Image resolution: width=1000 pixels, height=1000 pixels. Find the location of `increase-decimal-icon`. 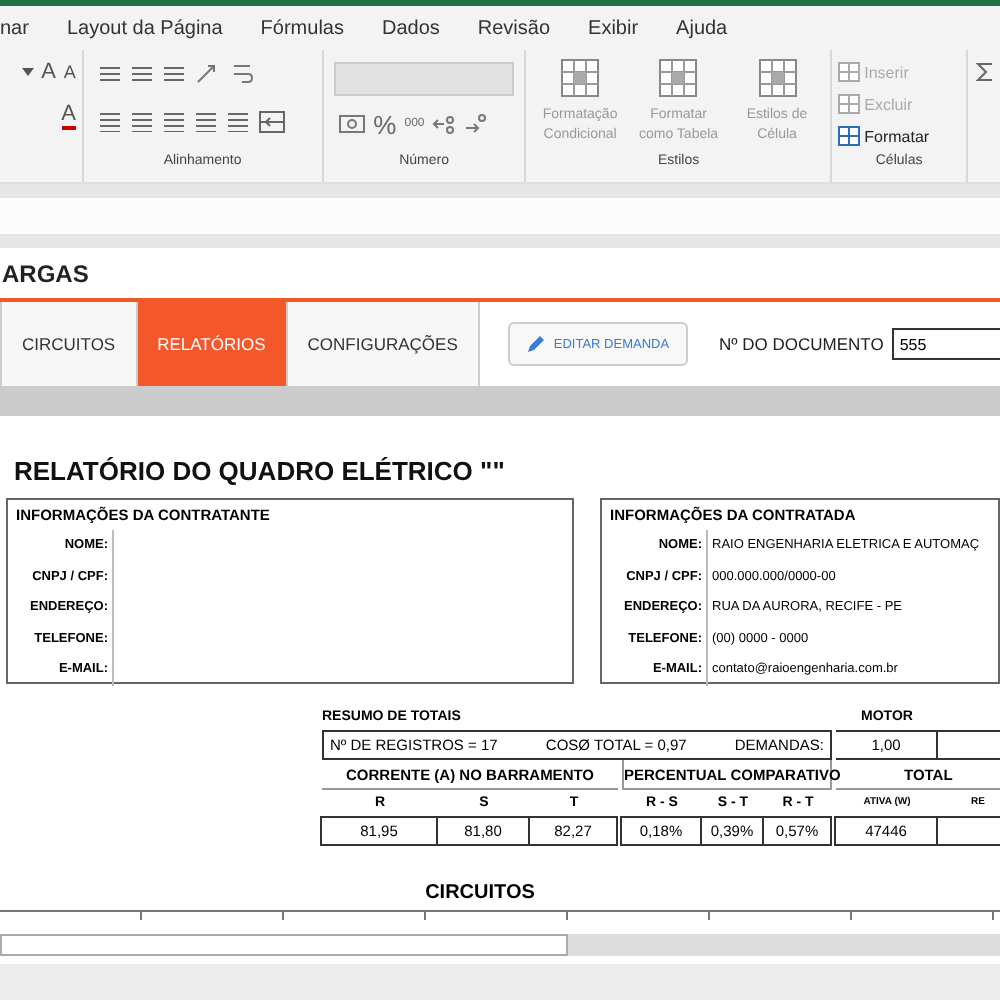

increase-decimal-icon is located at coordinates (444, 124).